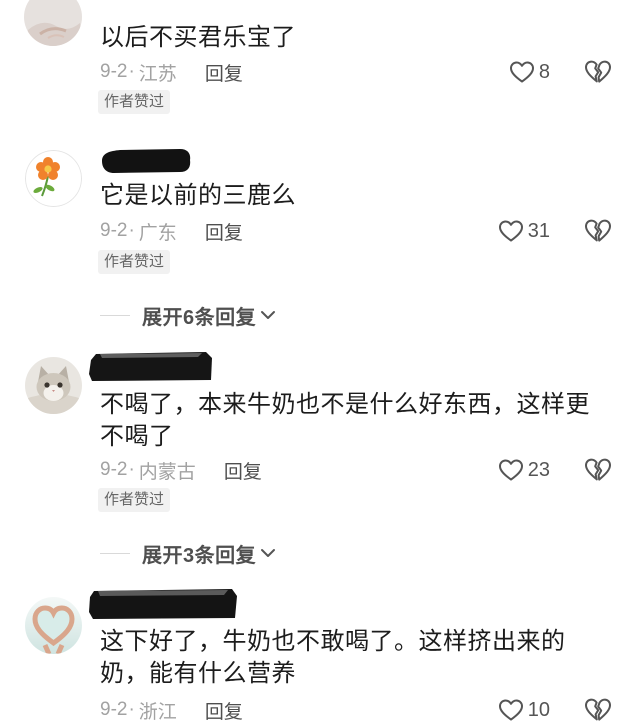  Describe the element at coordinates (370, 710) in the screenshot. I see `comment-meta: 9-2 · 浙江 回复 10` at that location.